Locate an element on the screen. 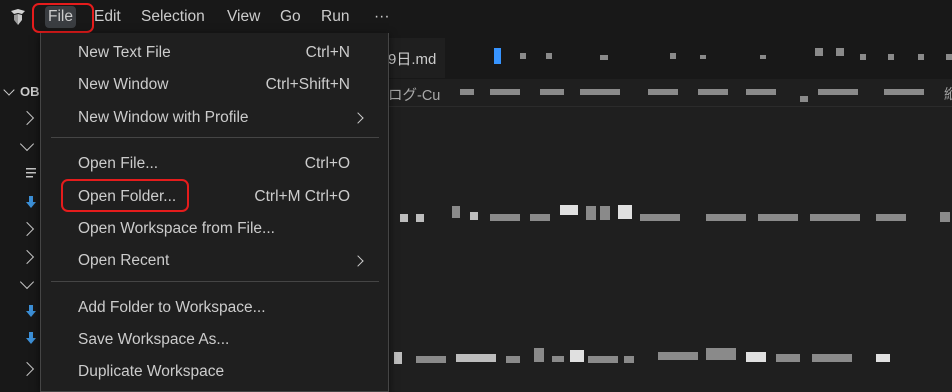  menu-item-duplicate-workspace: Duplicate Workspace is located at coordinates (215, 371).